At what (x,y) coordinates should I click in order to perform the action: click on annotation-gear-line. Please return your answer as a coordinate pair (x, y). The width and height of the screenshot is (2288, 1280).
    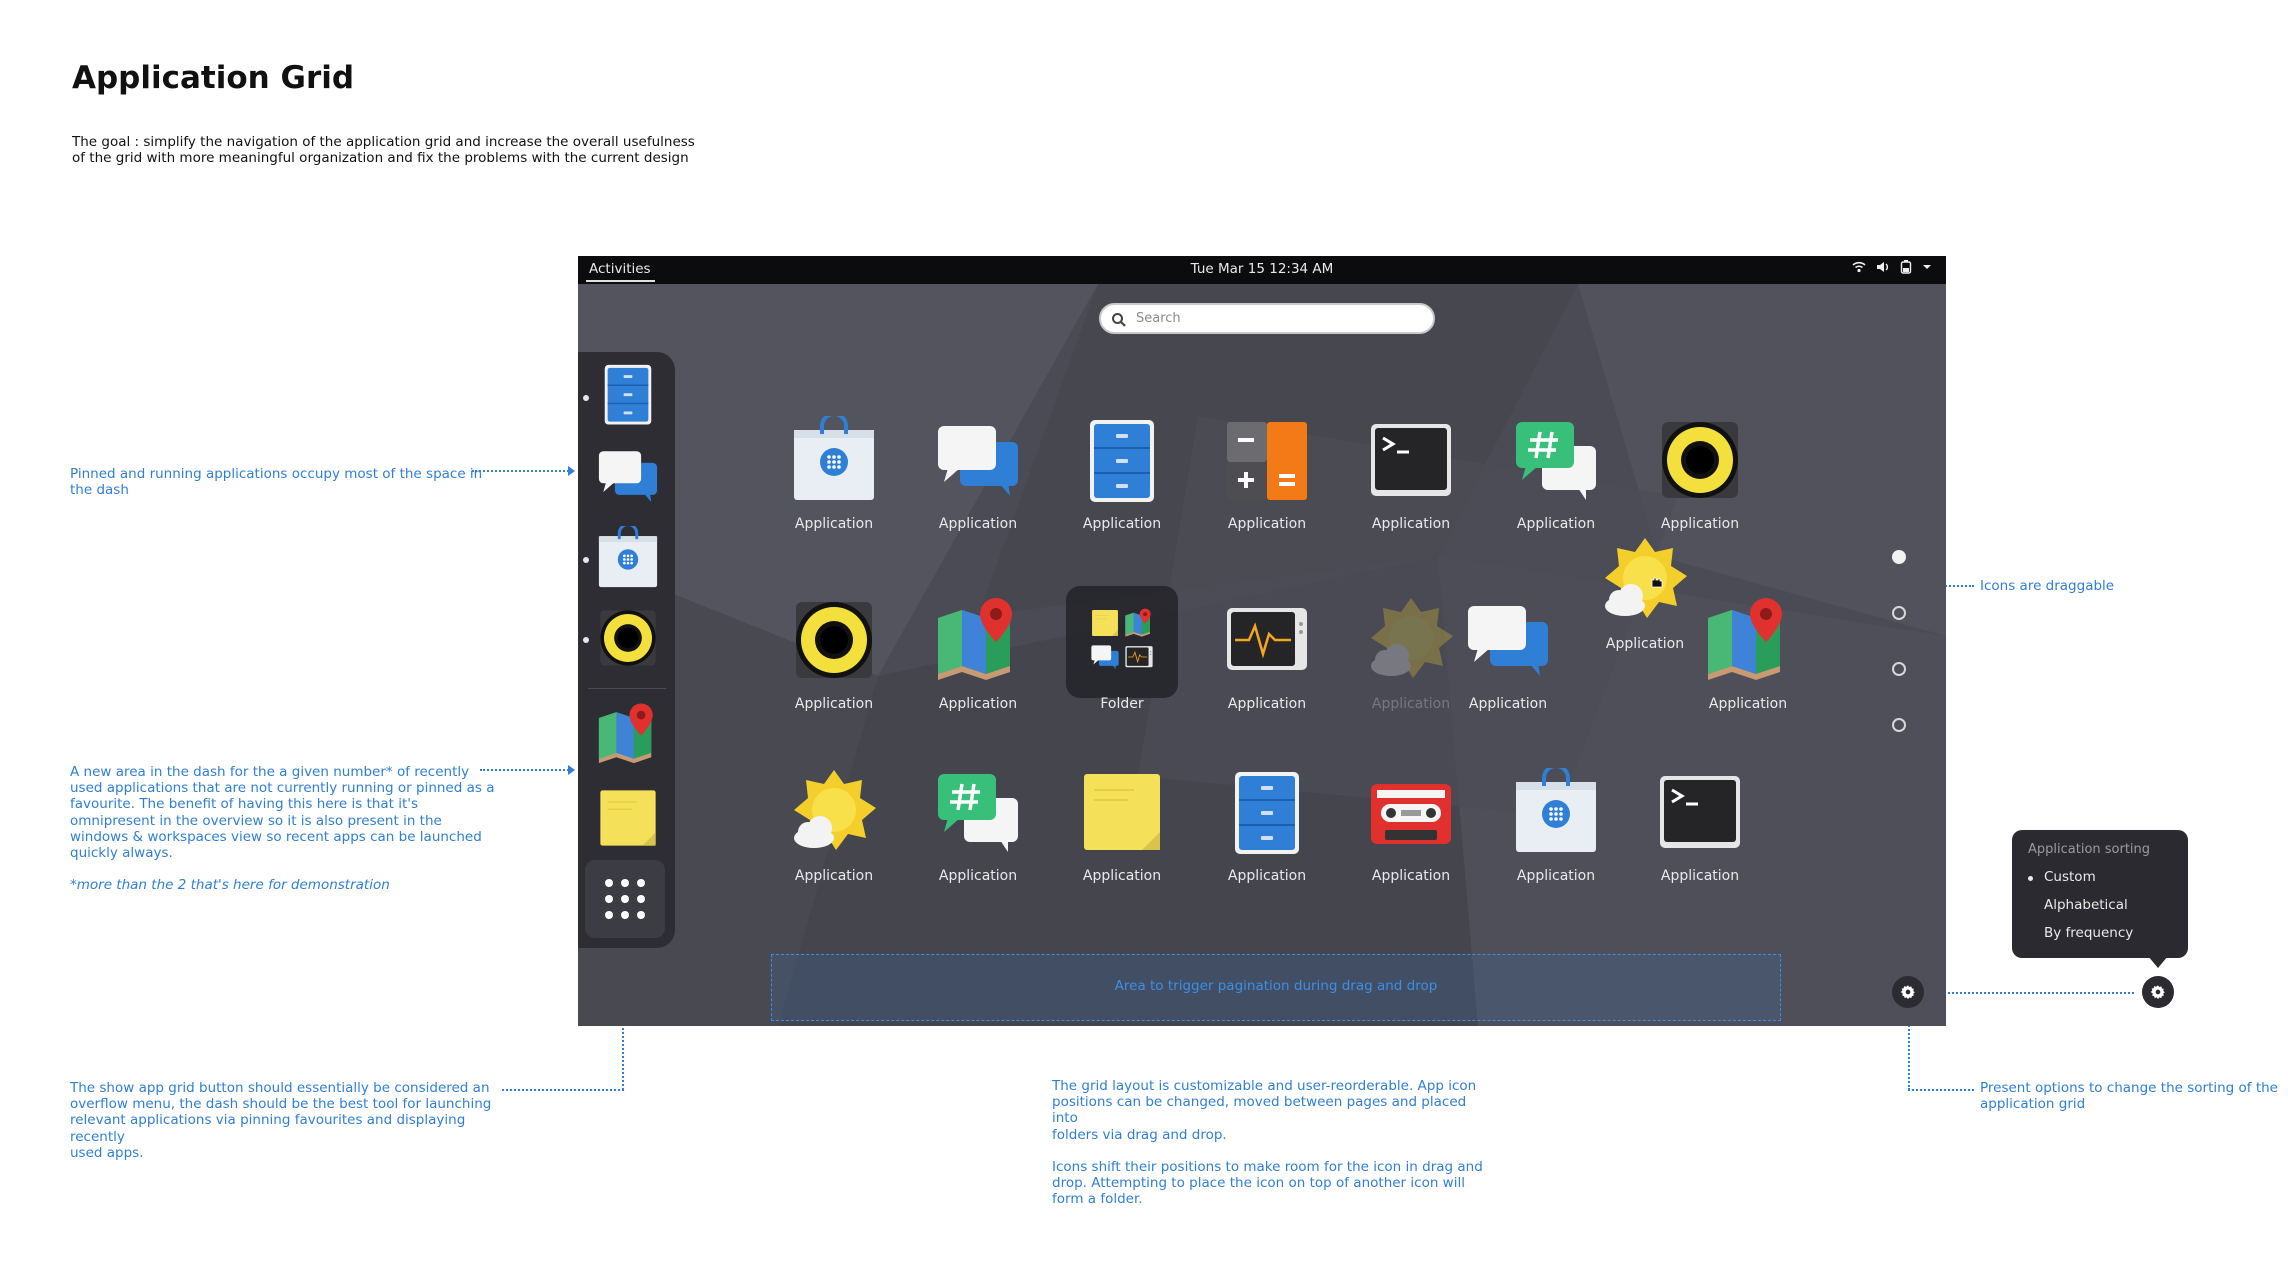
    Looking at the image, I should click on (2031, 993).